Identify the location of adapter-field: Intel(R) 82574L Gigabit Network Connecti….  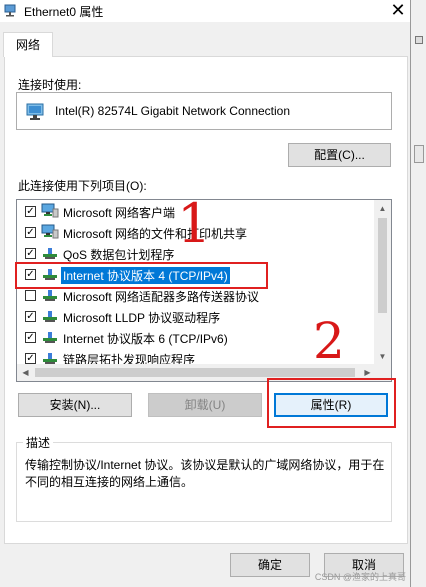
(204, 111).